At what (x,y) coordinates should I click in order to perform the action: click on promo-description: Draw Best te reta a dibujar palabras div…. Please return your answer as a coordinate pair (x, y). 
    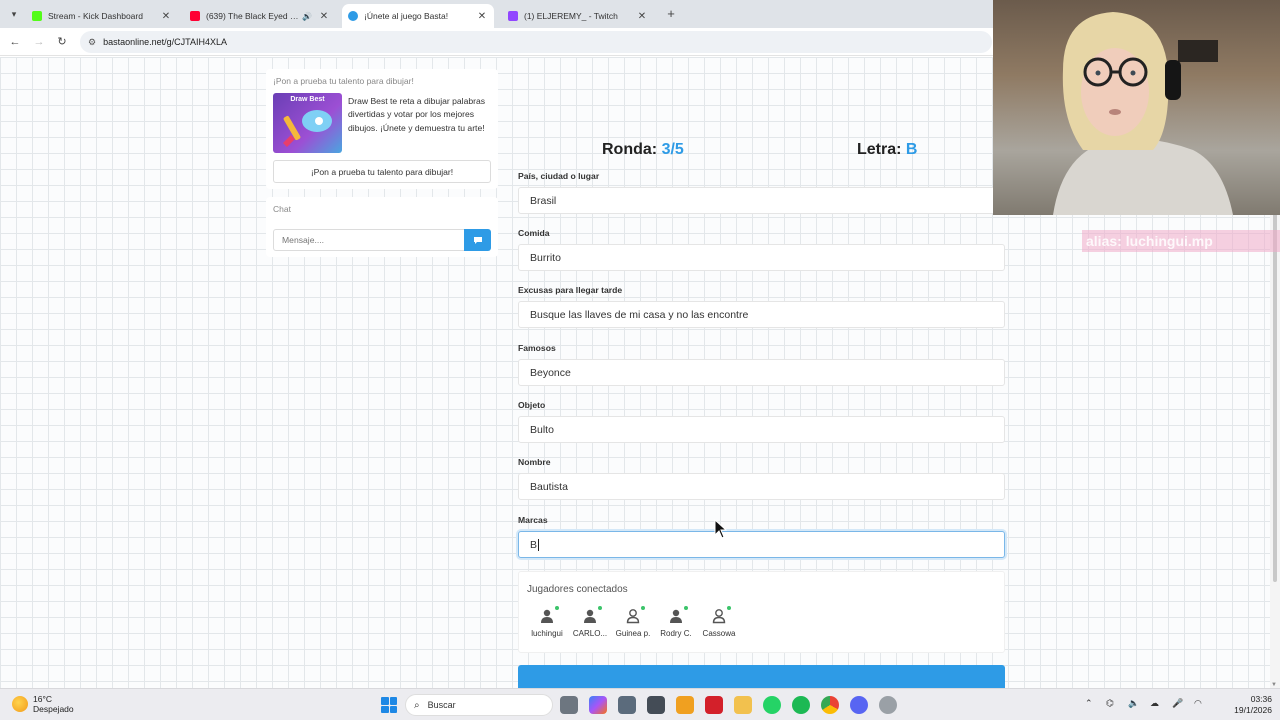
    Looking at the image, I should click on (417, 114).